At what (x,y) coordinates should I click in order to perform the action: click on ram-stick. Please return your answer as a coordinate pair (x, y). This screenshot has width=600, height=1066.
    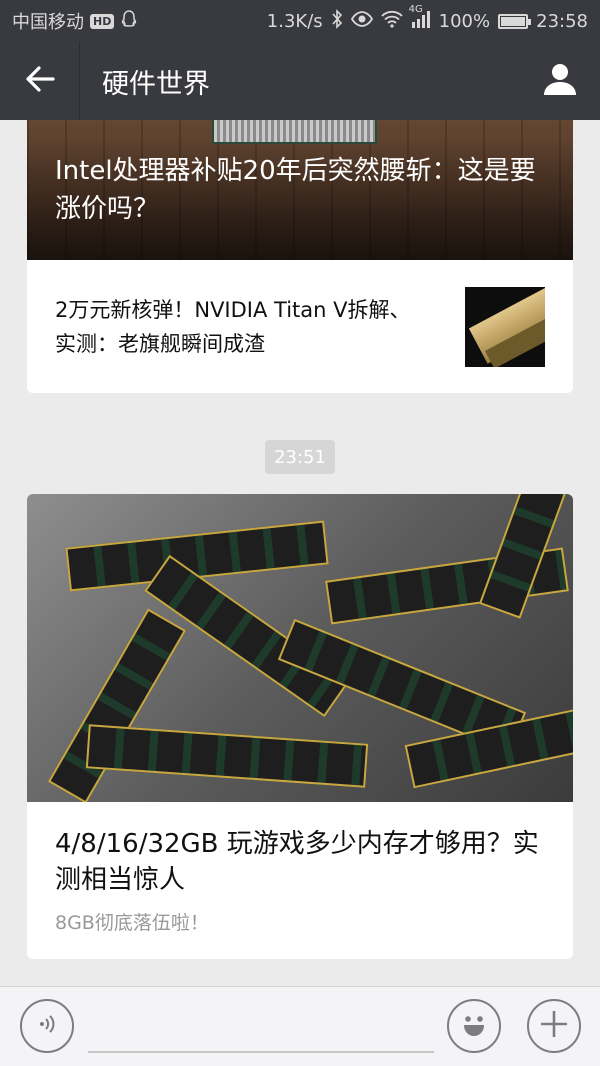
    Looking at the image, I should click on (227, 756).